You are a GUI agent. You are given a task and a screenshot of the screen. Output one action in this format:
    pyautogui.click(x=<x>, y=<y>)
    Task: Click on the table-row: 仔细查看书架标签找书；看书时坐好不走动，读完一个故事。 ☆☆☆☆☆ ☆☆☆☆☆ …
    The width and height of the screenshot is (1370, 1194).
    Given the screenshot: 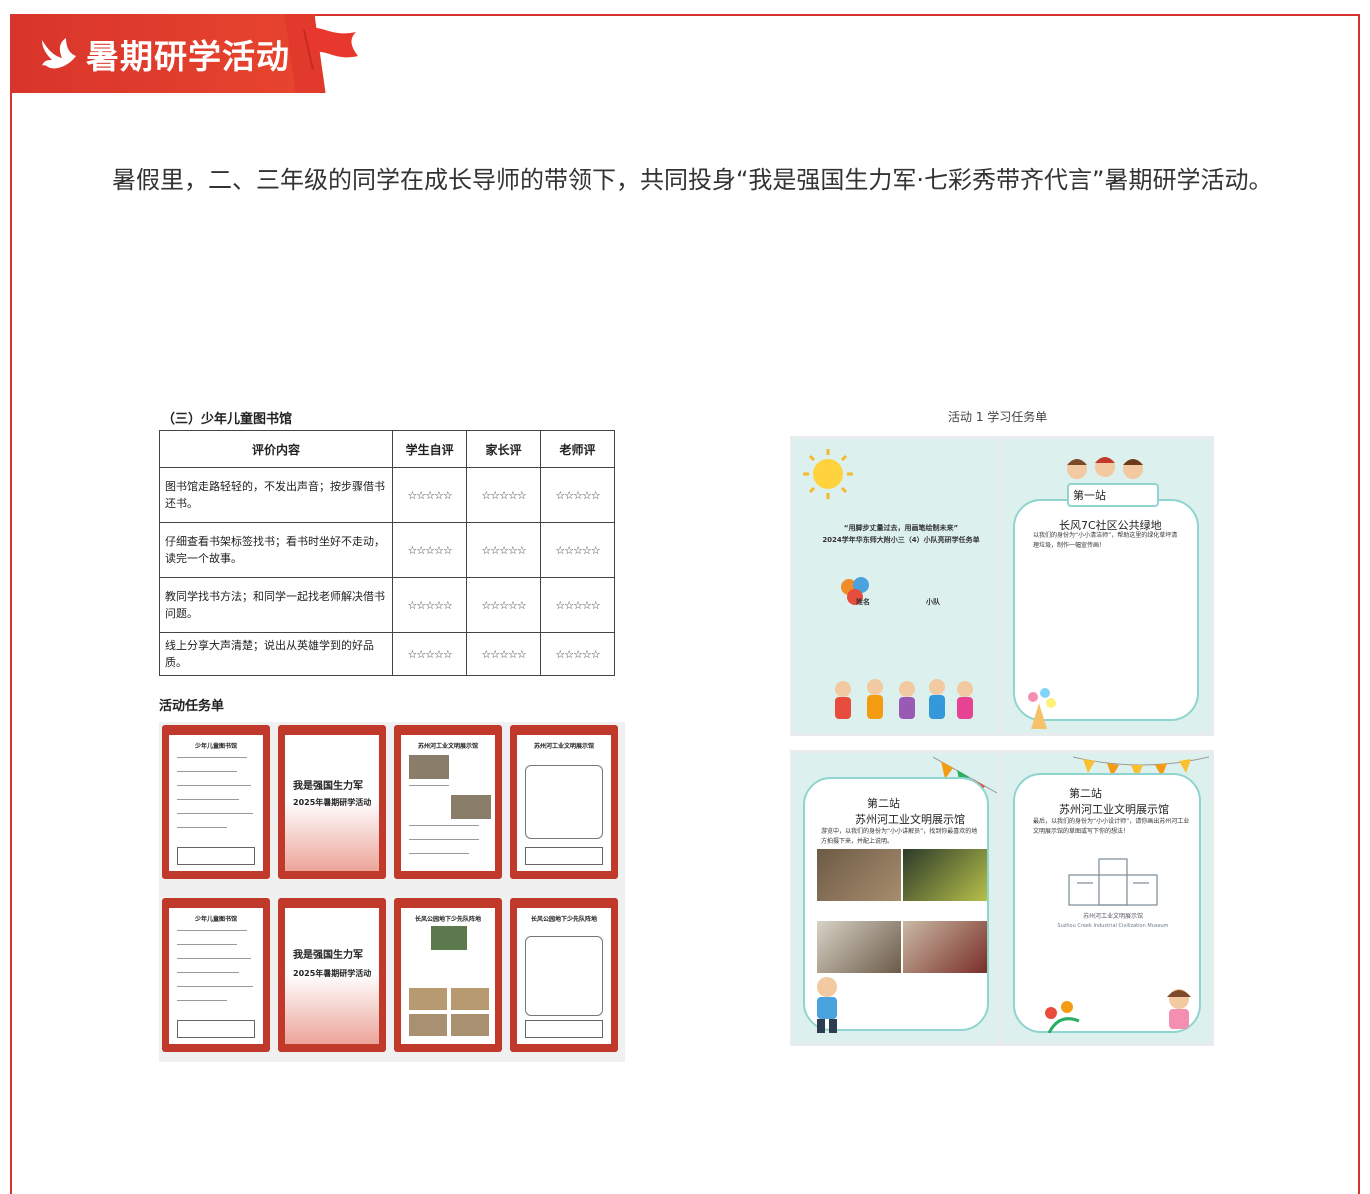 What is the action you would take?
    pyautogui.click(x=386, y=550)
    